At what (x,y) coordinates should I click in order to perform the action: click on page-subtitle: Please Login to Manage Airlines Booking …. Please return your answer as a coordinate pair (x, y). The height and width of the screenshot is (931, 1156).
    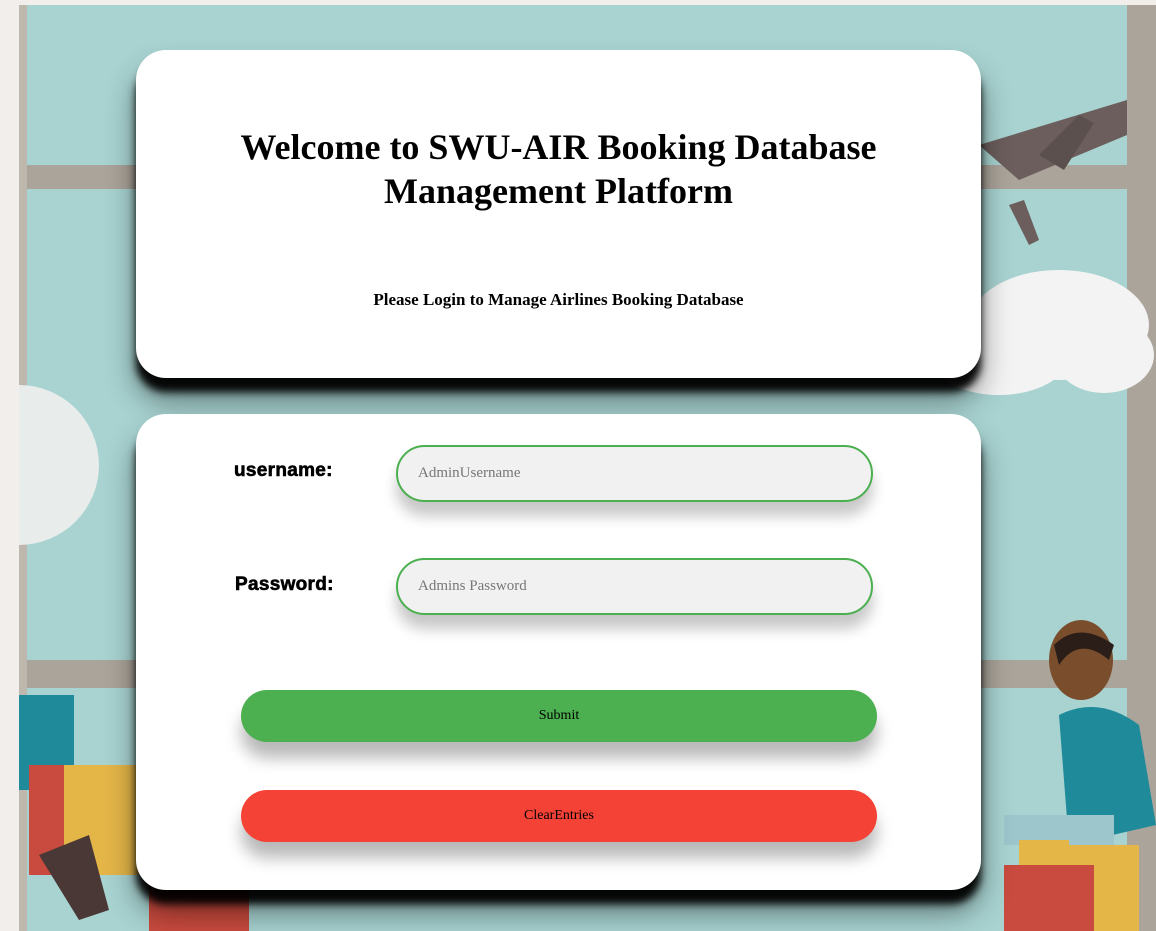
    Looking at the image, I should click on (558, 299).